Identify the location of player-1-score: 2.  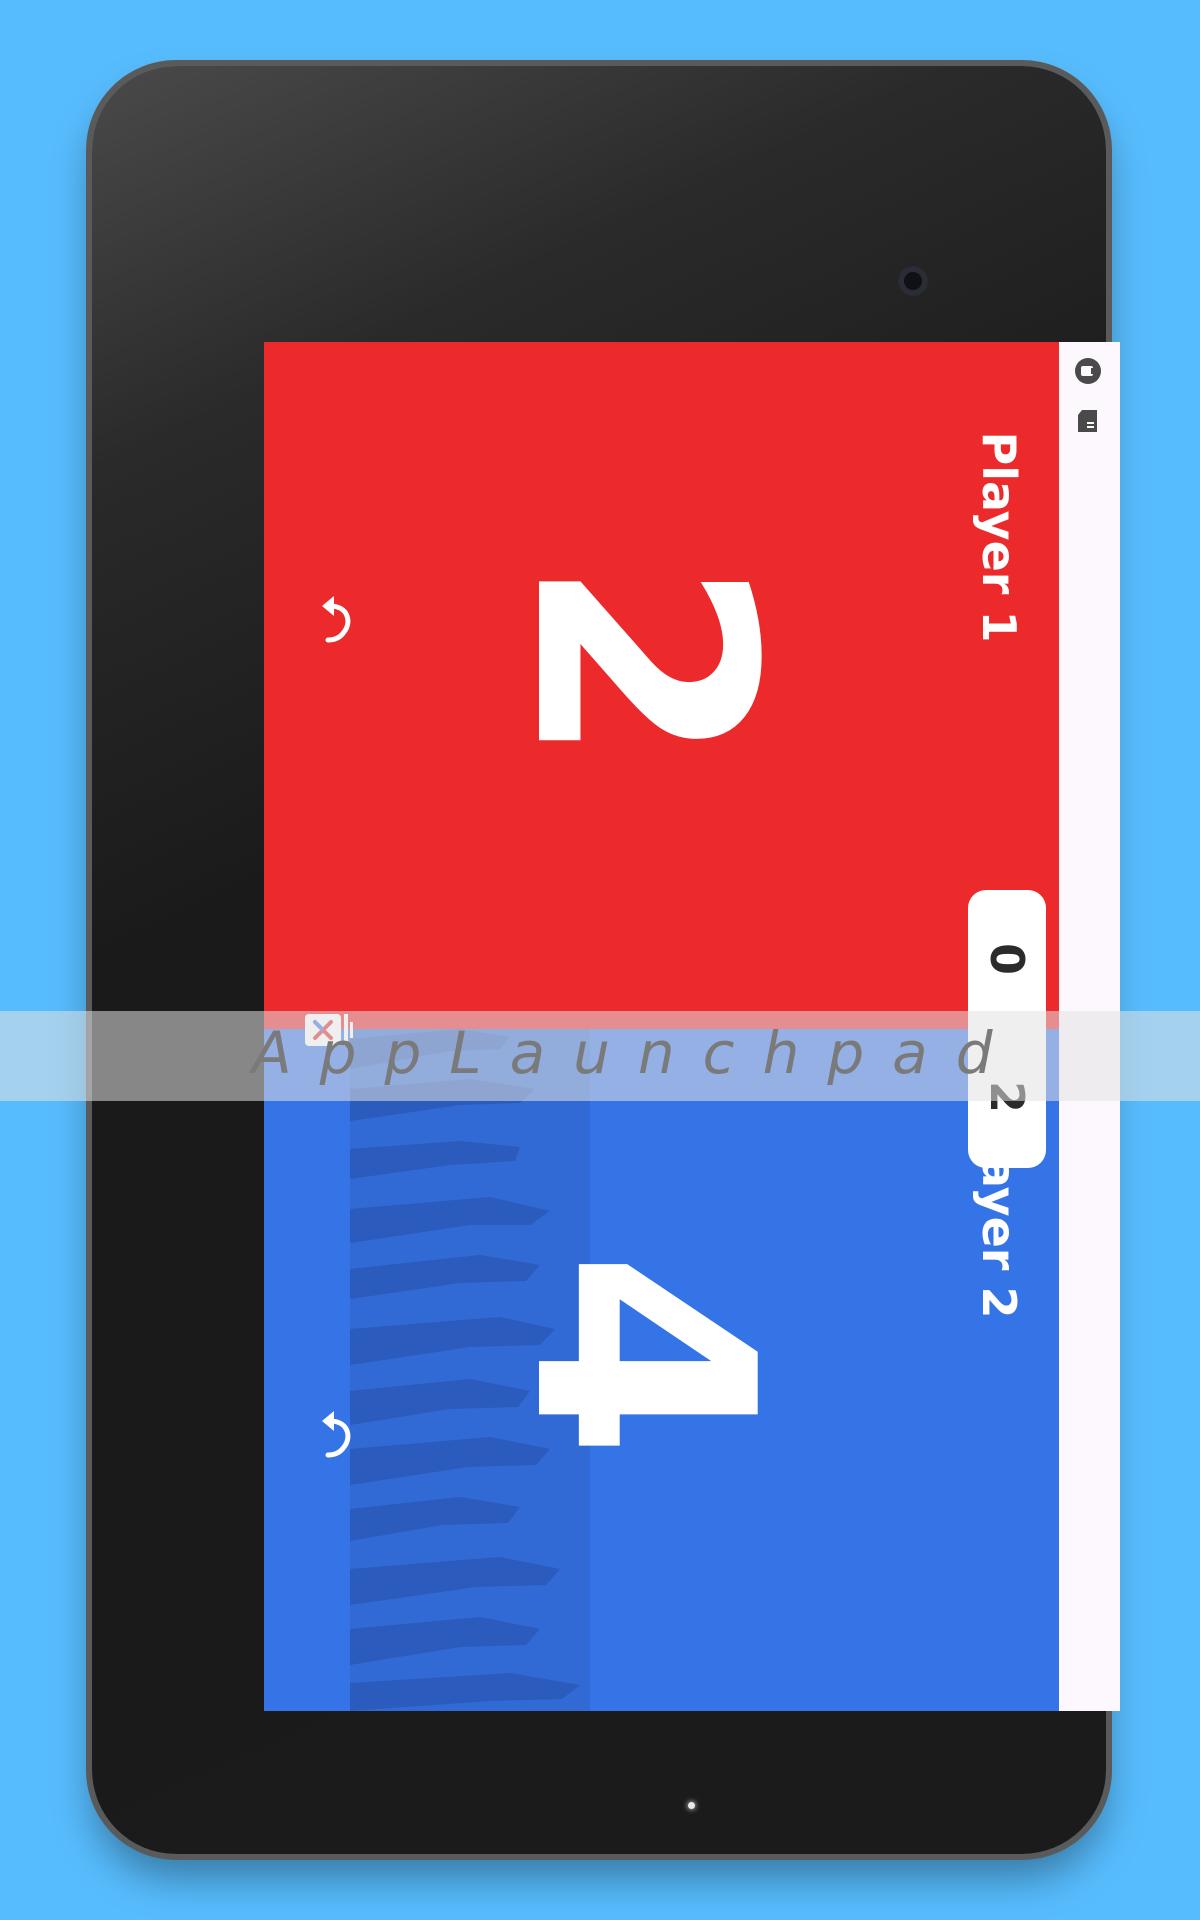
(642, 662).